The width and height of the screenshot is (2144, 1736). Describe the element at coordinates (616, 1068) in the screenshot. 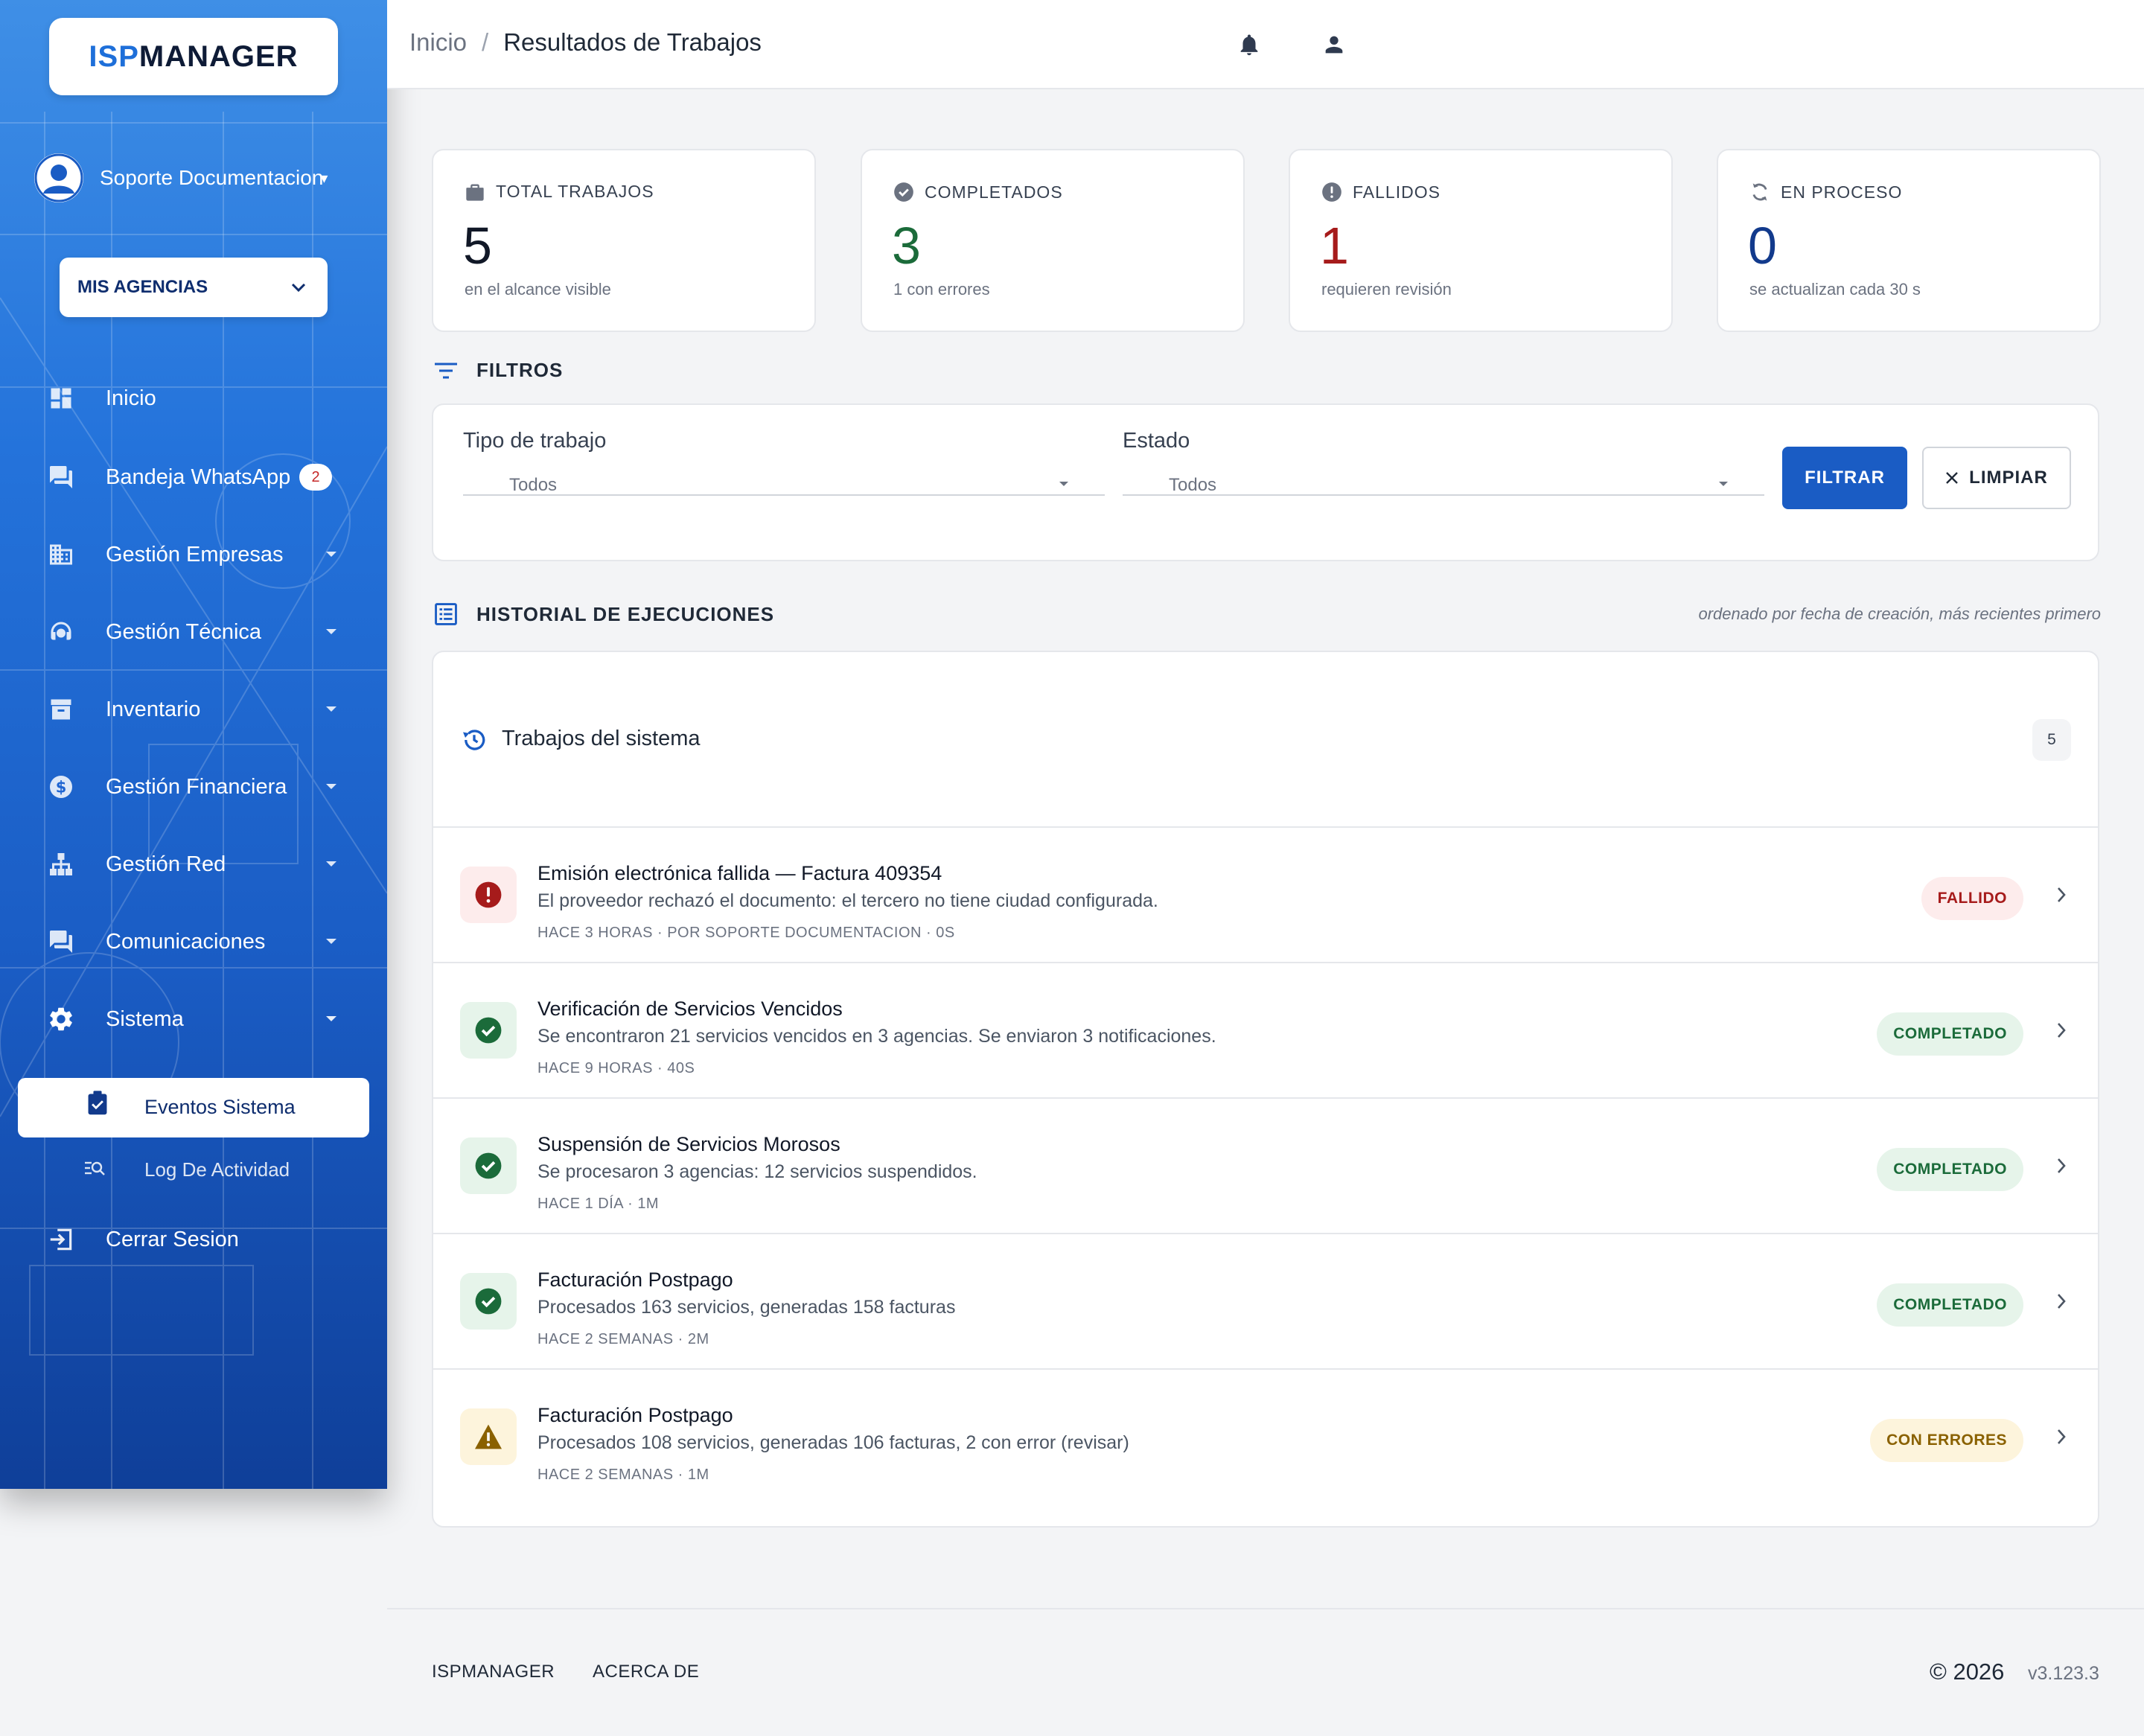

I see `job-meta: HACE 9 HORAS · 40S` at that location.